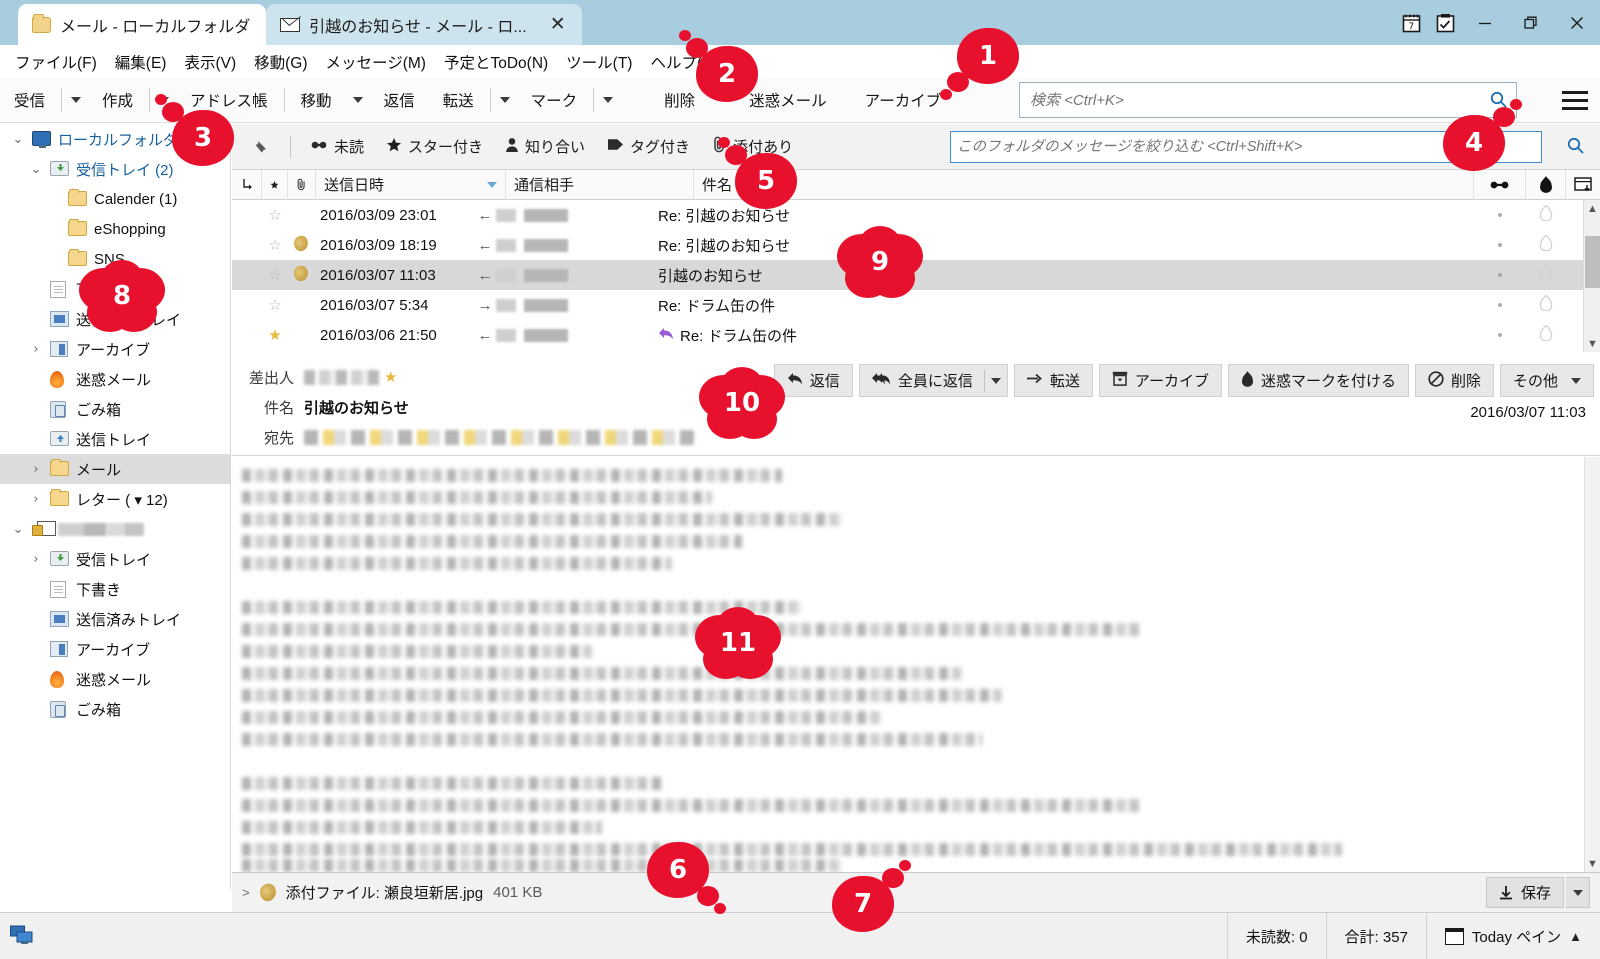  I want to click on message-row: ★ 2016/03/06 21:50 ← Re: ドラム缶の件 •, so click(916, 335).